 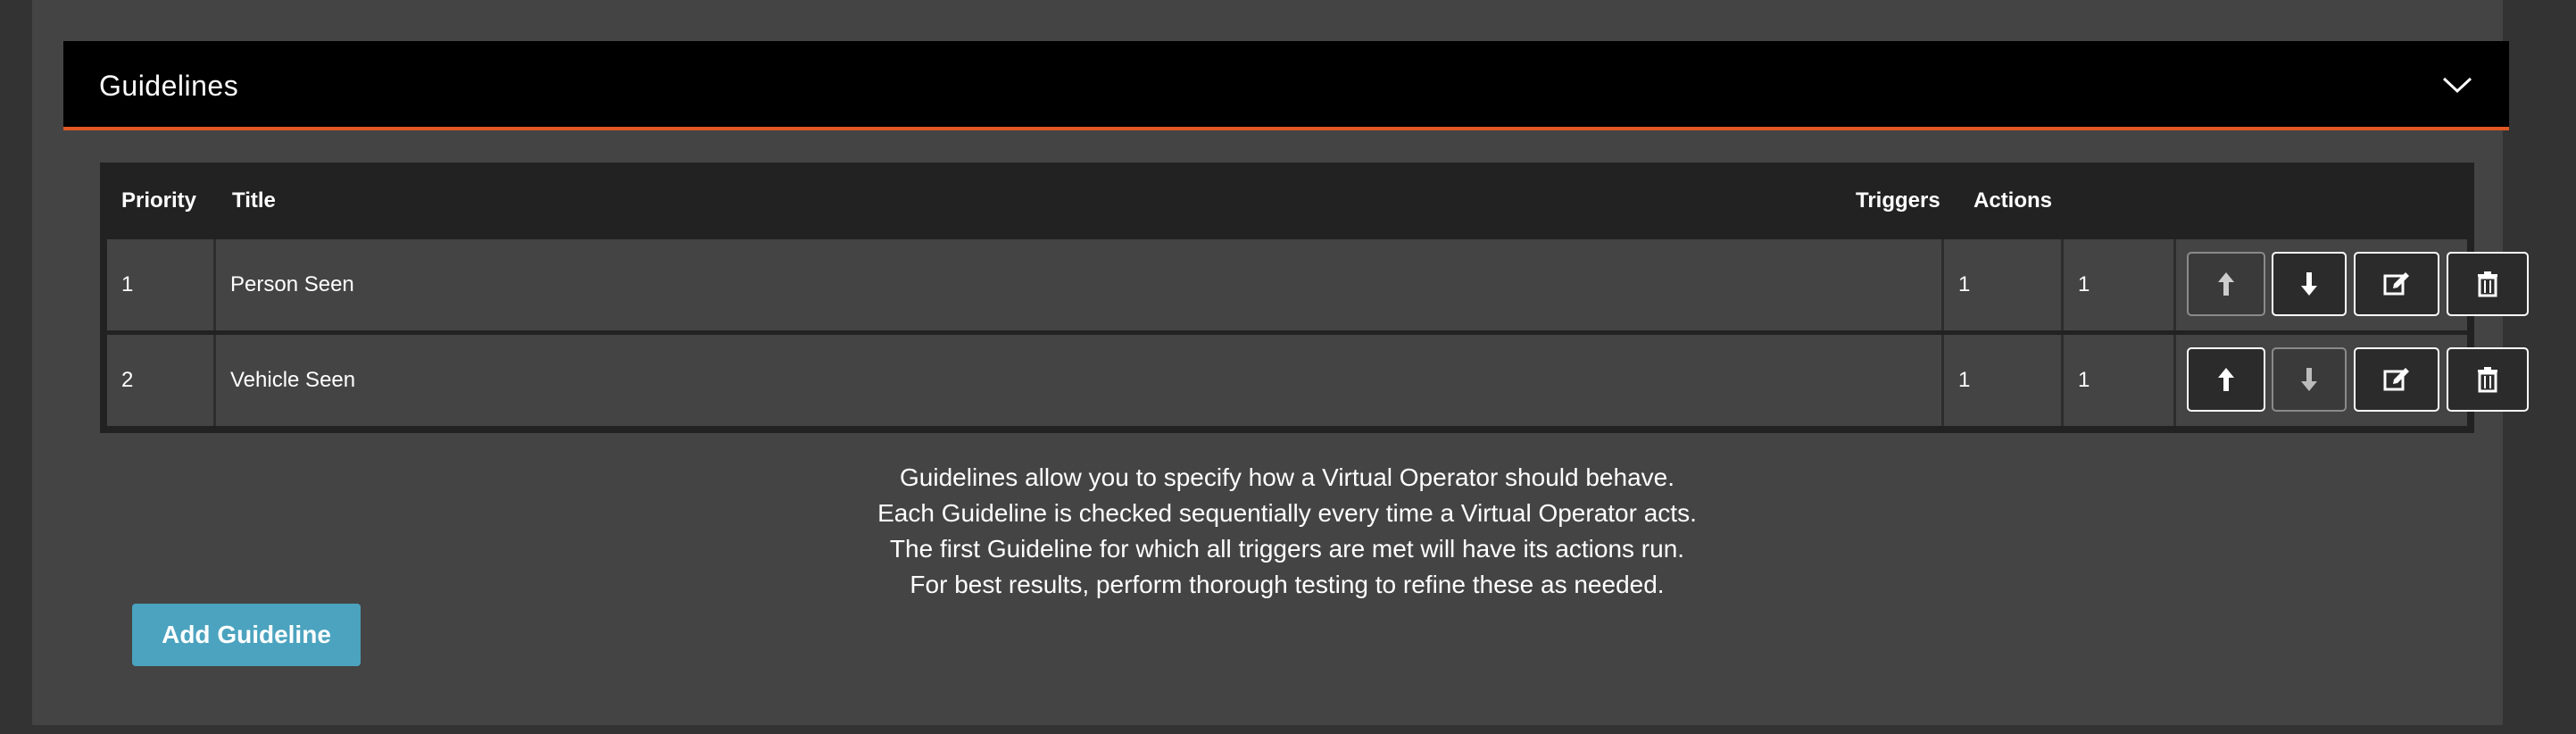 I want to click on cell-title: Vehicle Seen, so click(x=1080, y=381).